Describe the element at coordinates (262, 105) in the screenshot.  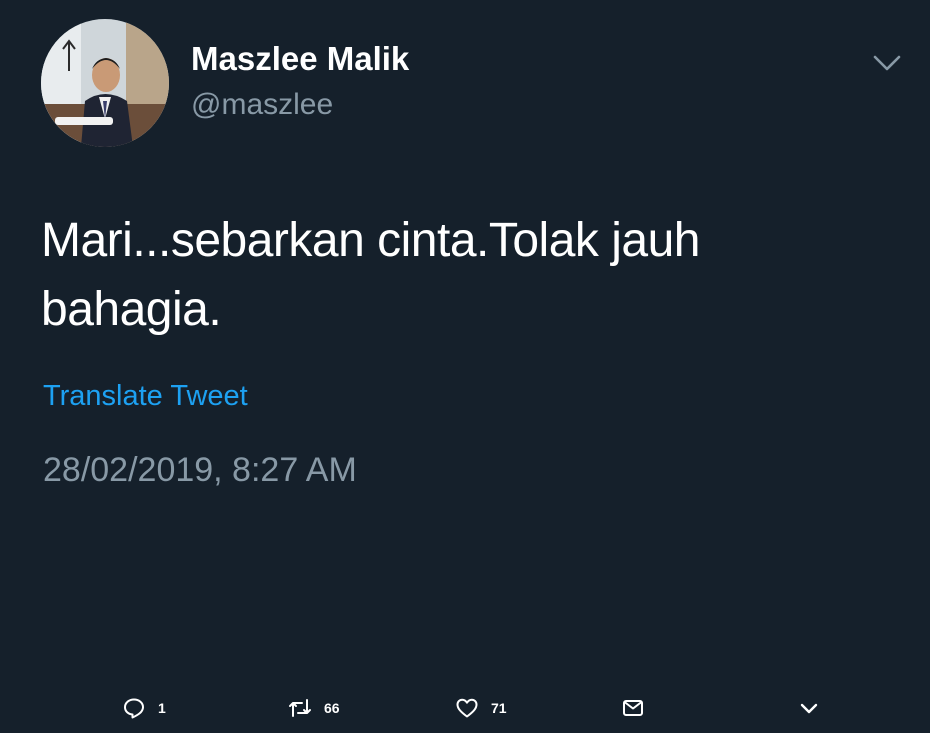
I see `author-handle: @maszlee` at that location.